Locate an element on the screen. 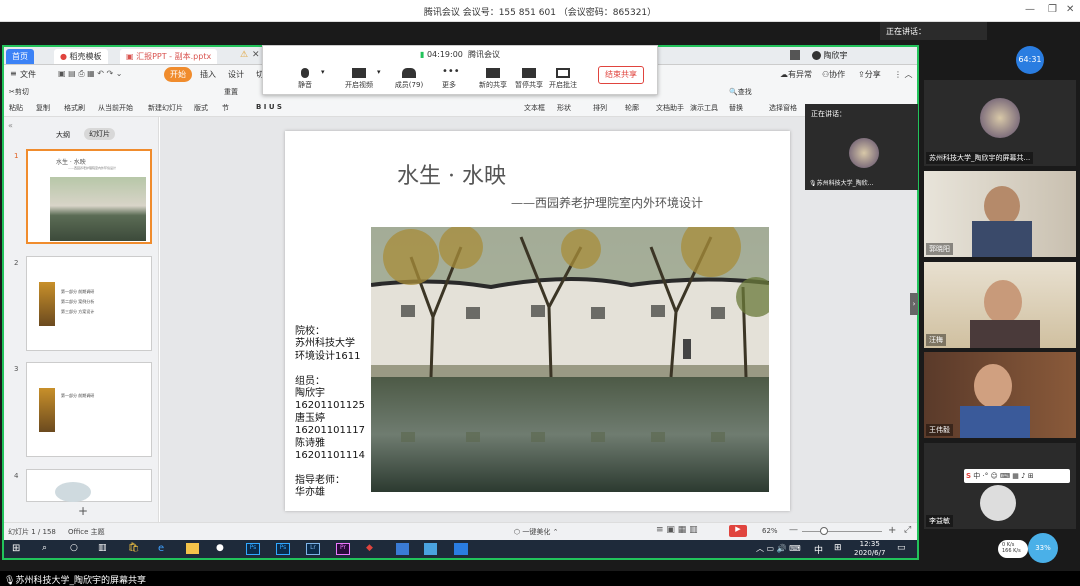  menu-share: ⇪分享 is located at coordinates (869, 74).